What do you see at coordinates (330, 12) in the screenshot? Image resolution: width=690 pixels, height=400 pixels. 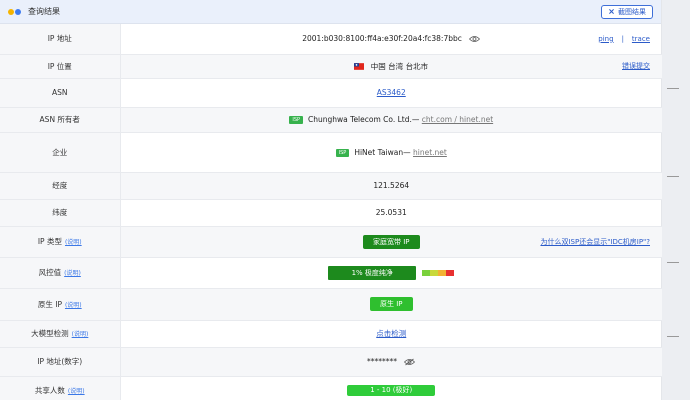 I see `result-header: 查询结果 截图结果` at bounding box center [330, 12].